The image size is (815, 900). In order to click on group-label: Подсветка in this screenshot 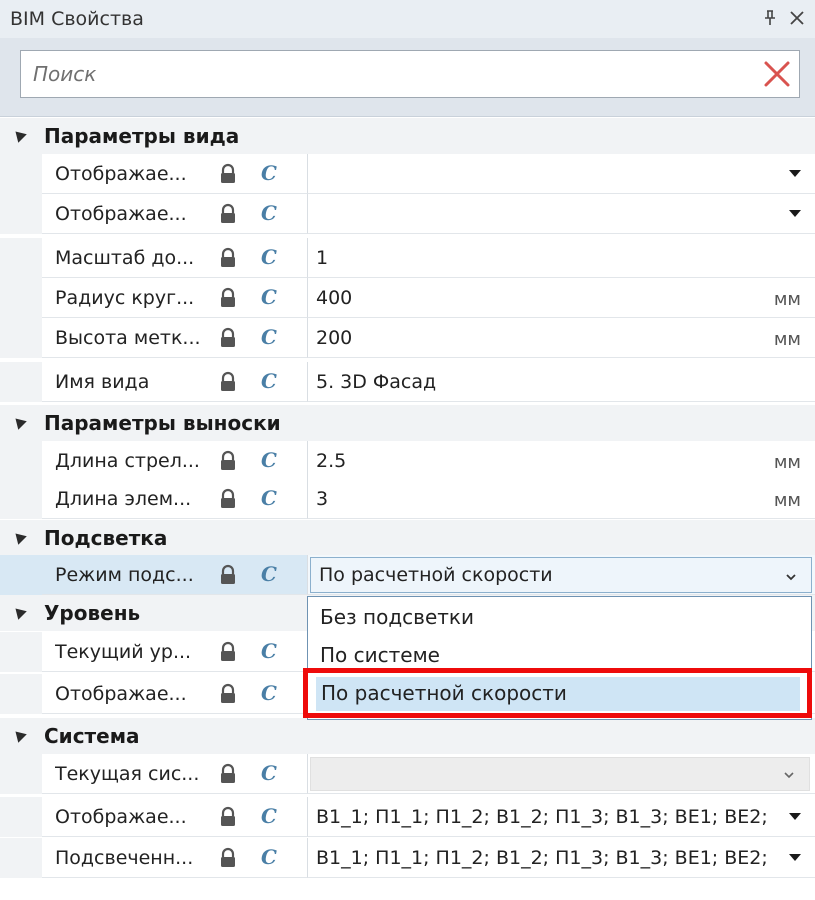, I will do `click(106, 538)`.